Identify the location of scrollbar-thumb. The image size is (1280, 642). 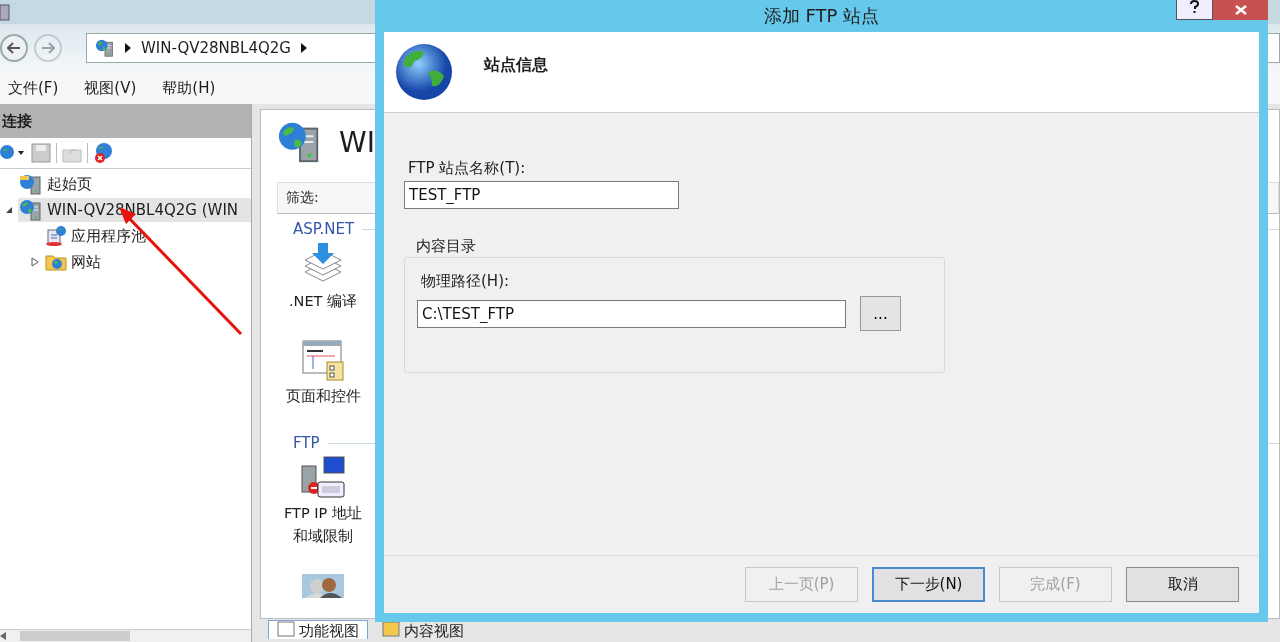
(75, 636).